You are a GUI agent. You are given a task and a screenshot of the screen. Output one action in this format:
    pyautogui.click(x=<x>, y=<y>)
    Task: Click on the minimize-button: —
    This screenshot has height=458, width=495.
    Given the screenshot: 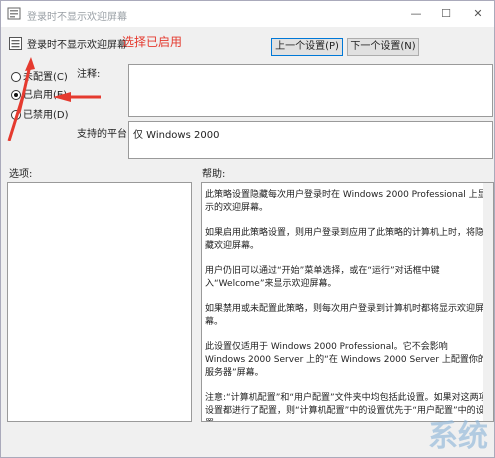 What is the action you would take?
    pyautogui.click(x=416, y=14)
    